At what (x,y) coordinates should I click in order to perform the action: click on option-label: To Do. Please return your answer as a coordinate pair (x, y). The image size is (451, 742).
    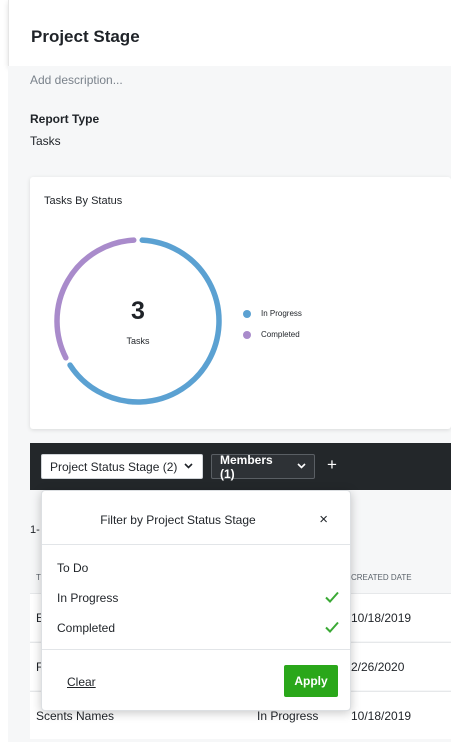
    Looking at the image, I should click on (73, 568).